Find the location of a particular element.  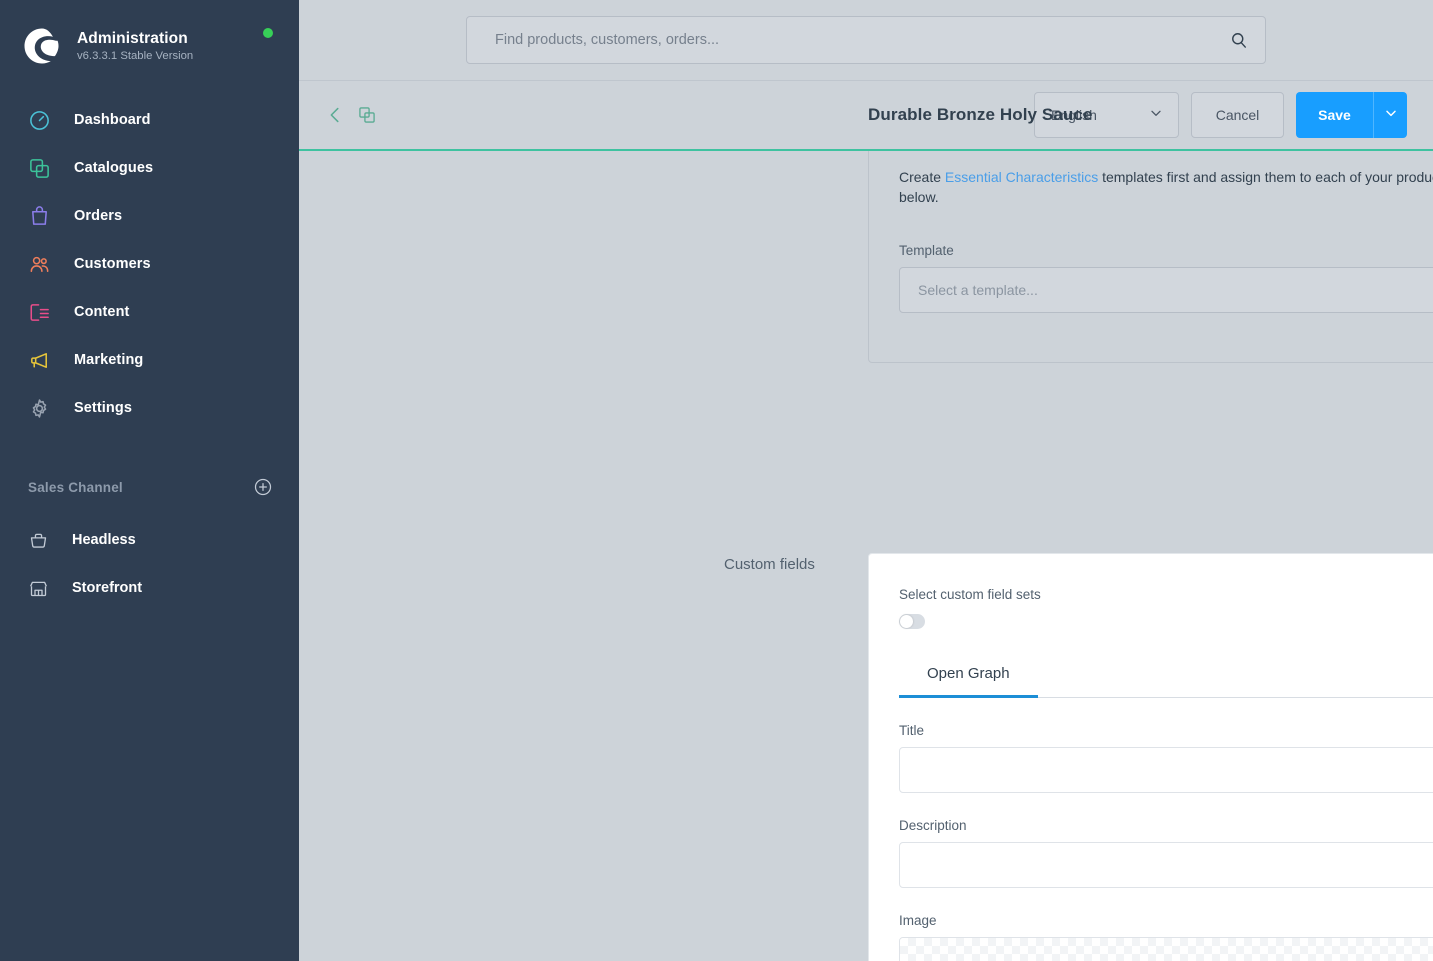

image-upload-row is located at coordinates (1166, 949).